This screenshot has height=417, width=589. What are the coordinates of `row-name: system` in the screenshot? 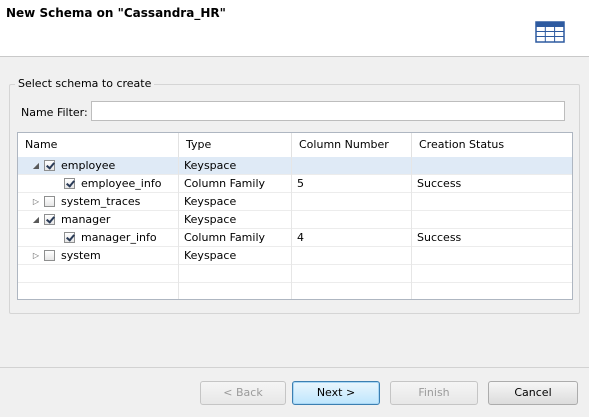 It's located at (81, 255).